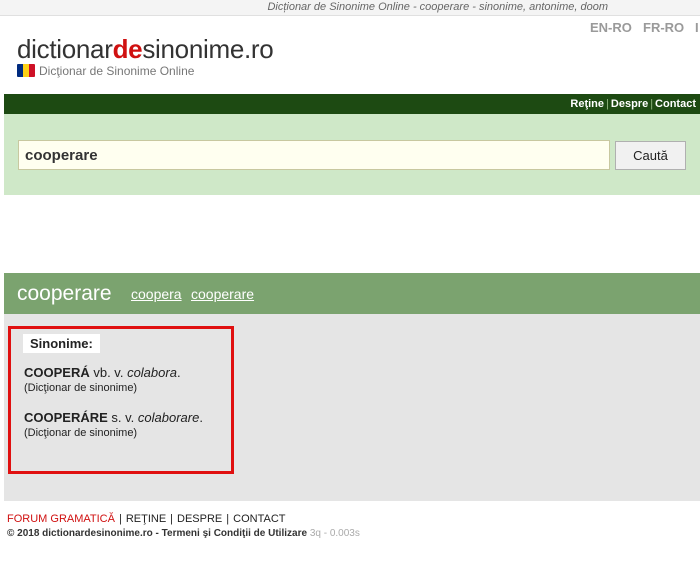 The width and height of the screenshot is (700, 570). Describe the element at coordinates (152, 372) in the screenshot. I see `entry-synonym: colabora` at that location.